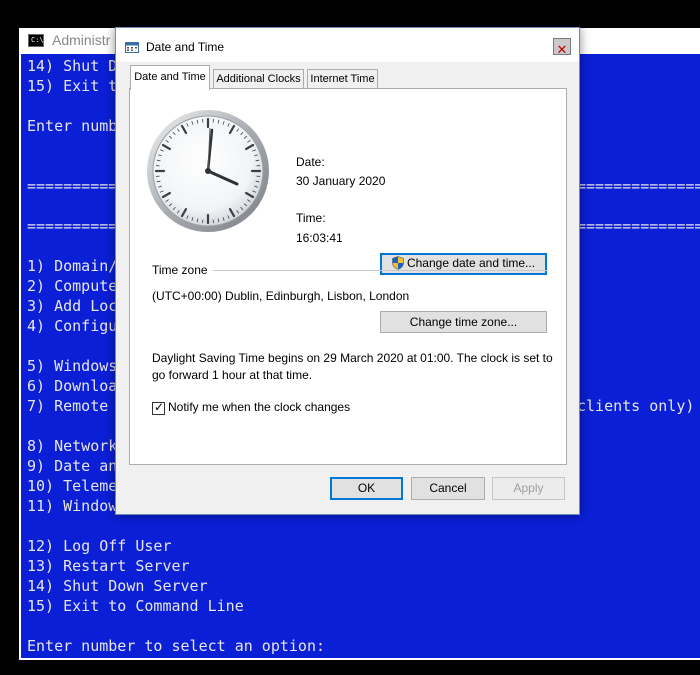 The height and width of the screenshot is (675, 700). I want to click on ok-button: OK, so click(366, 488).